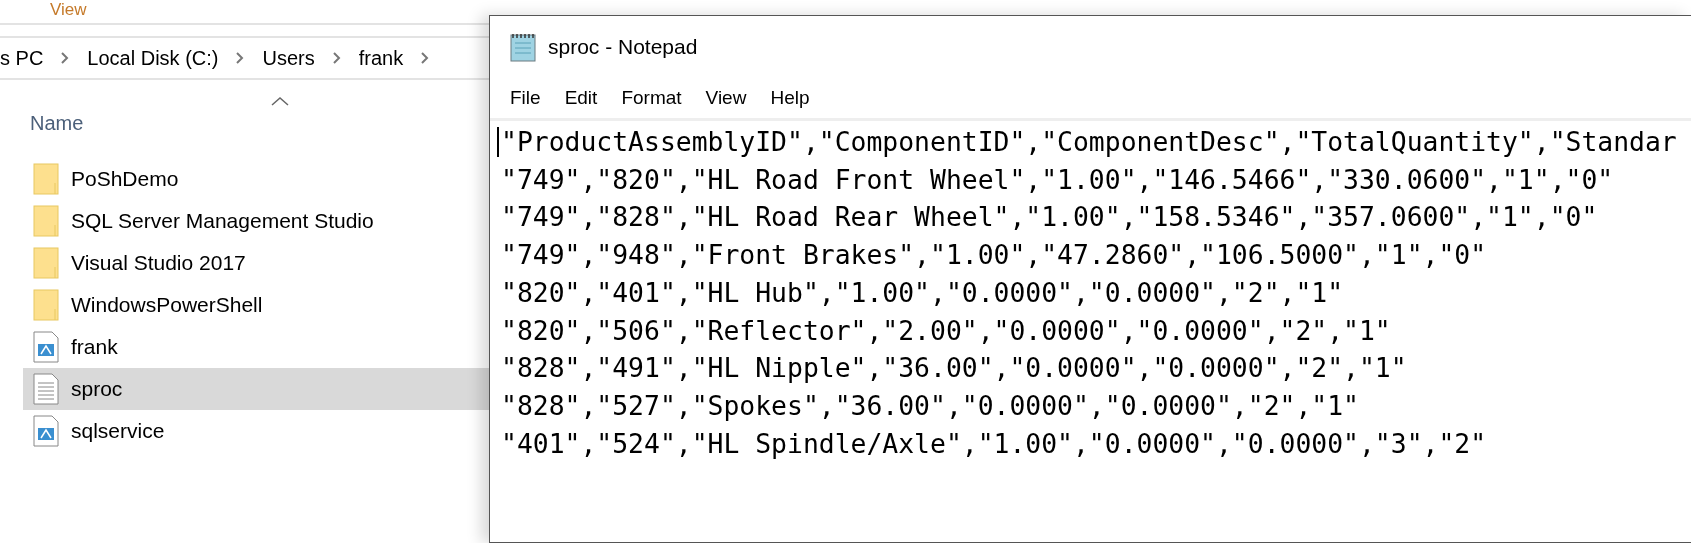 The height and width of the screenshot is (543, 1691). Describe the element at coordinates (256, 347) in the screenshot. I see `file-list-item: frank` at that location.